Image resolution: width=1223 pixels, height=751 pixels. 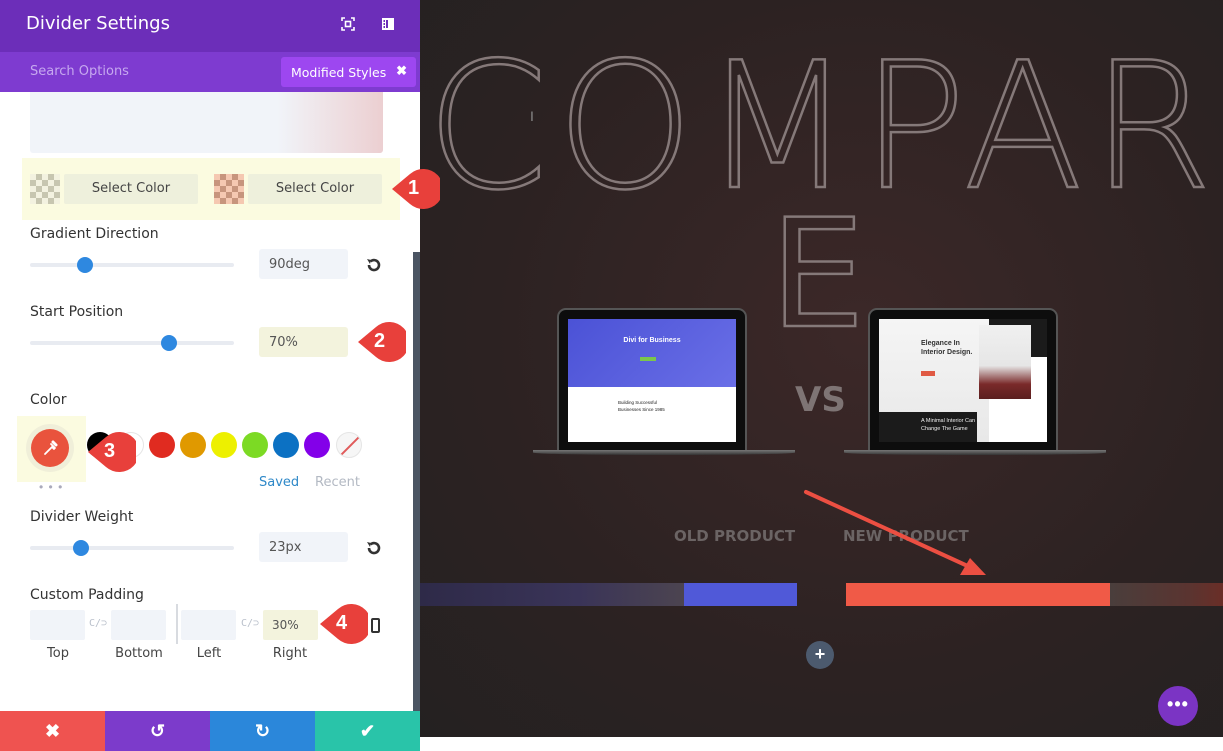 What do you see at coordinates (58, 653) in the screenshot?
I see `padding-top-label: Top` at bounding box center [58, 653].